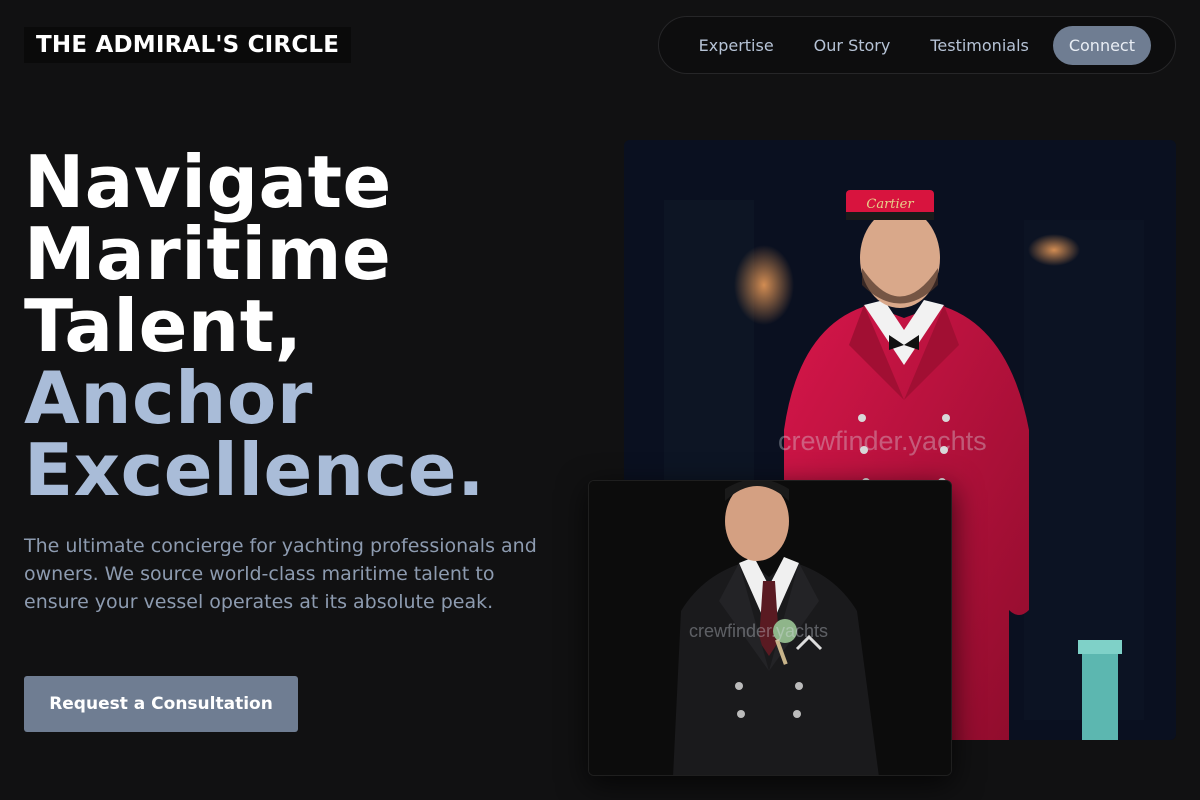 This screenshot has height=800, width=1200. I want to click on hero-photo-suit: crewfinder.yachts, so click(770, 628).